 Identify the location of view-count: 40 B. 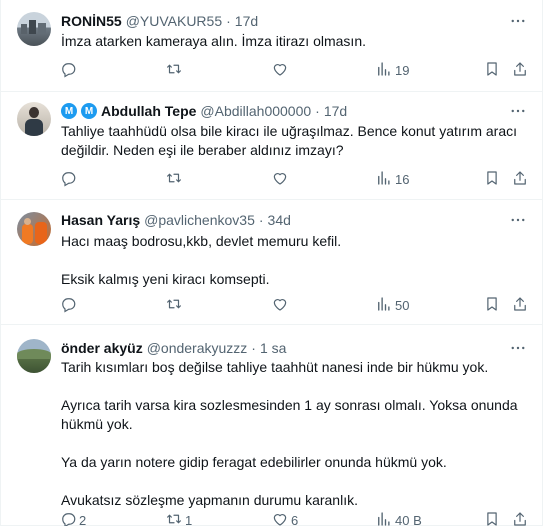
(408, 519).